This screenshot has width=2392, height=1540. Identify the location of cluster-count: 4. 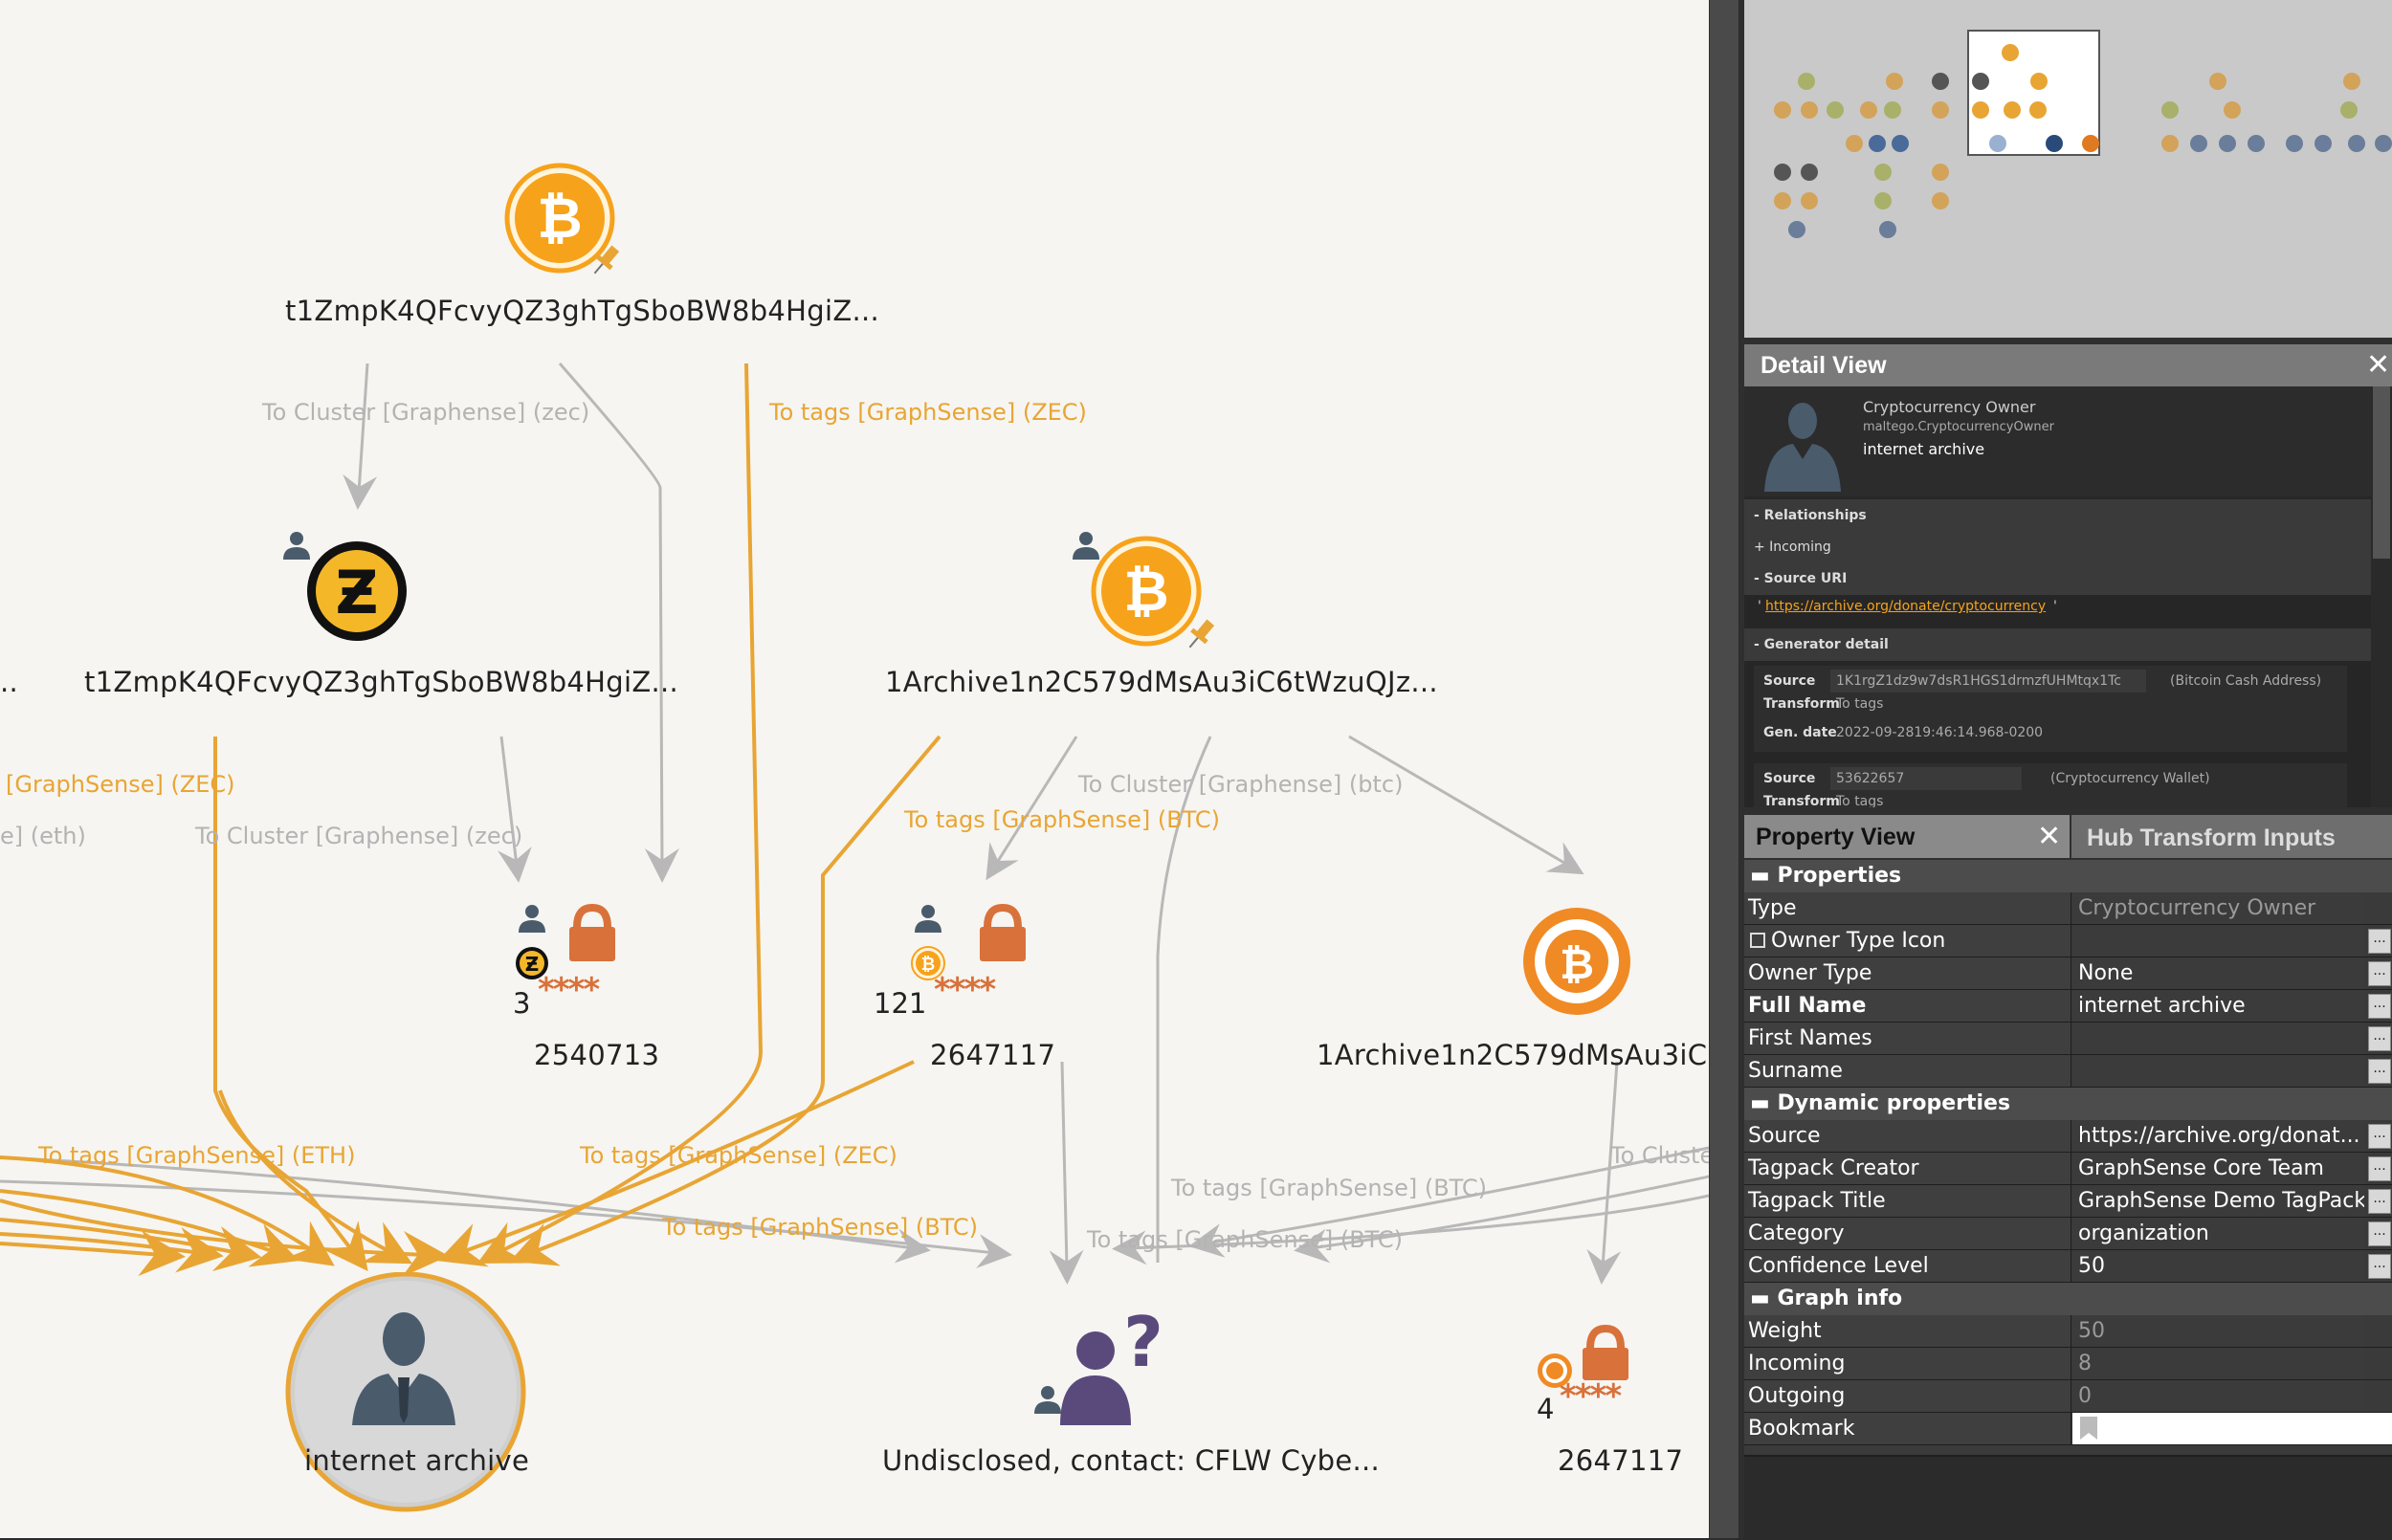
(1546, 1409).